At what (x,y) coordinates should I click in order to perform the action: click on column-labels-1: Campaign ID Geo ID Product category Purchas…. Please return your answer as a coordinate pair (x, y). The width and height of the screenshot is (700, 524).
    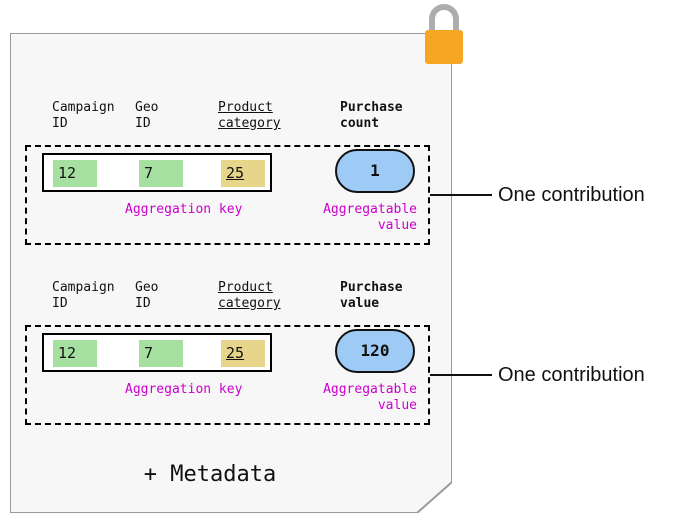
    Looking at the image, I should click on (227, 121).